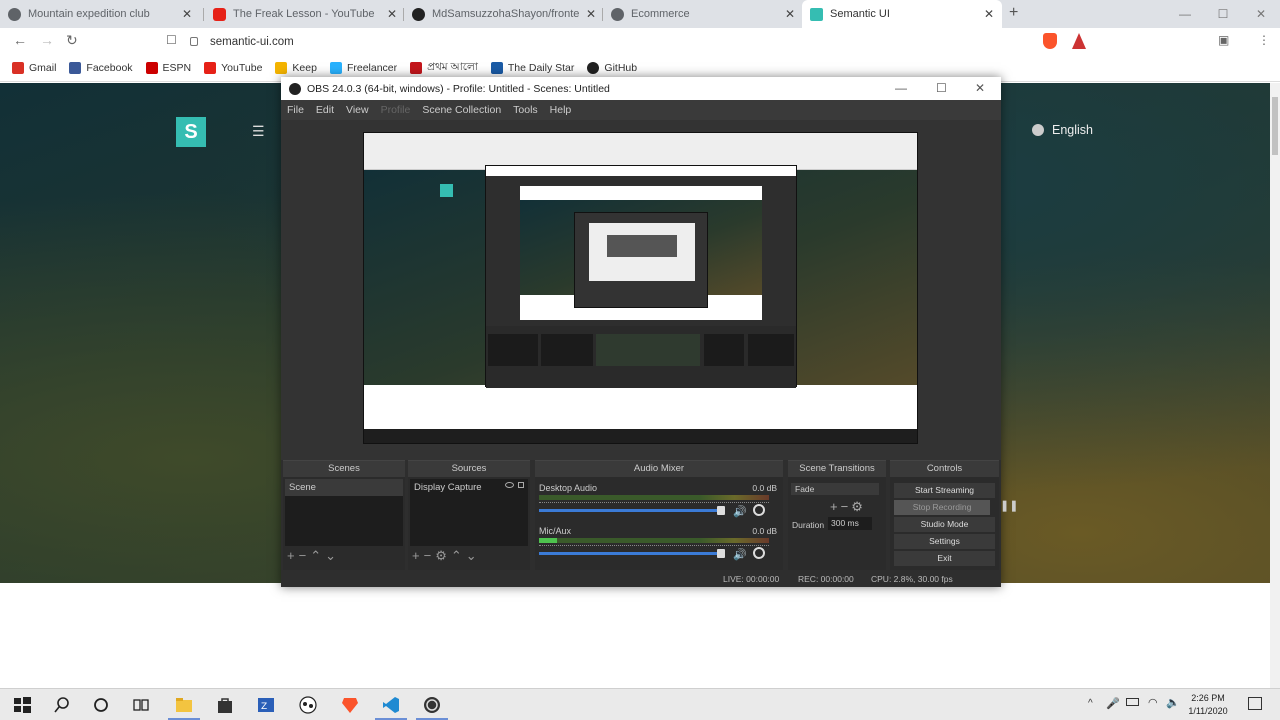 This screenshot has height=720, width=1280. What do you see at coordinates (191, 132) in the screenshot?
I see `site-logo: S` at bounding box center [191, 132].